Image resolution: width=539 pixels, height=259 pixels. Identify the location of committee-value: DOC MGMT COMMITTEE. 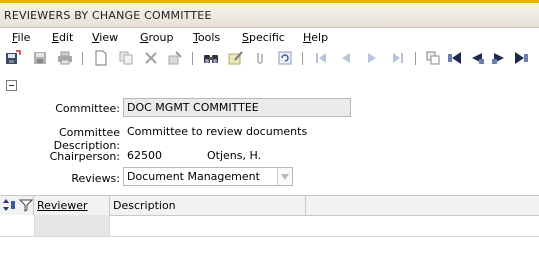
(193, 107).